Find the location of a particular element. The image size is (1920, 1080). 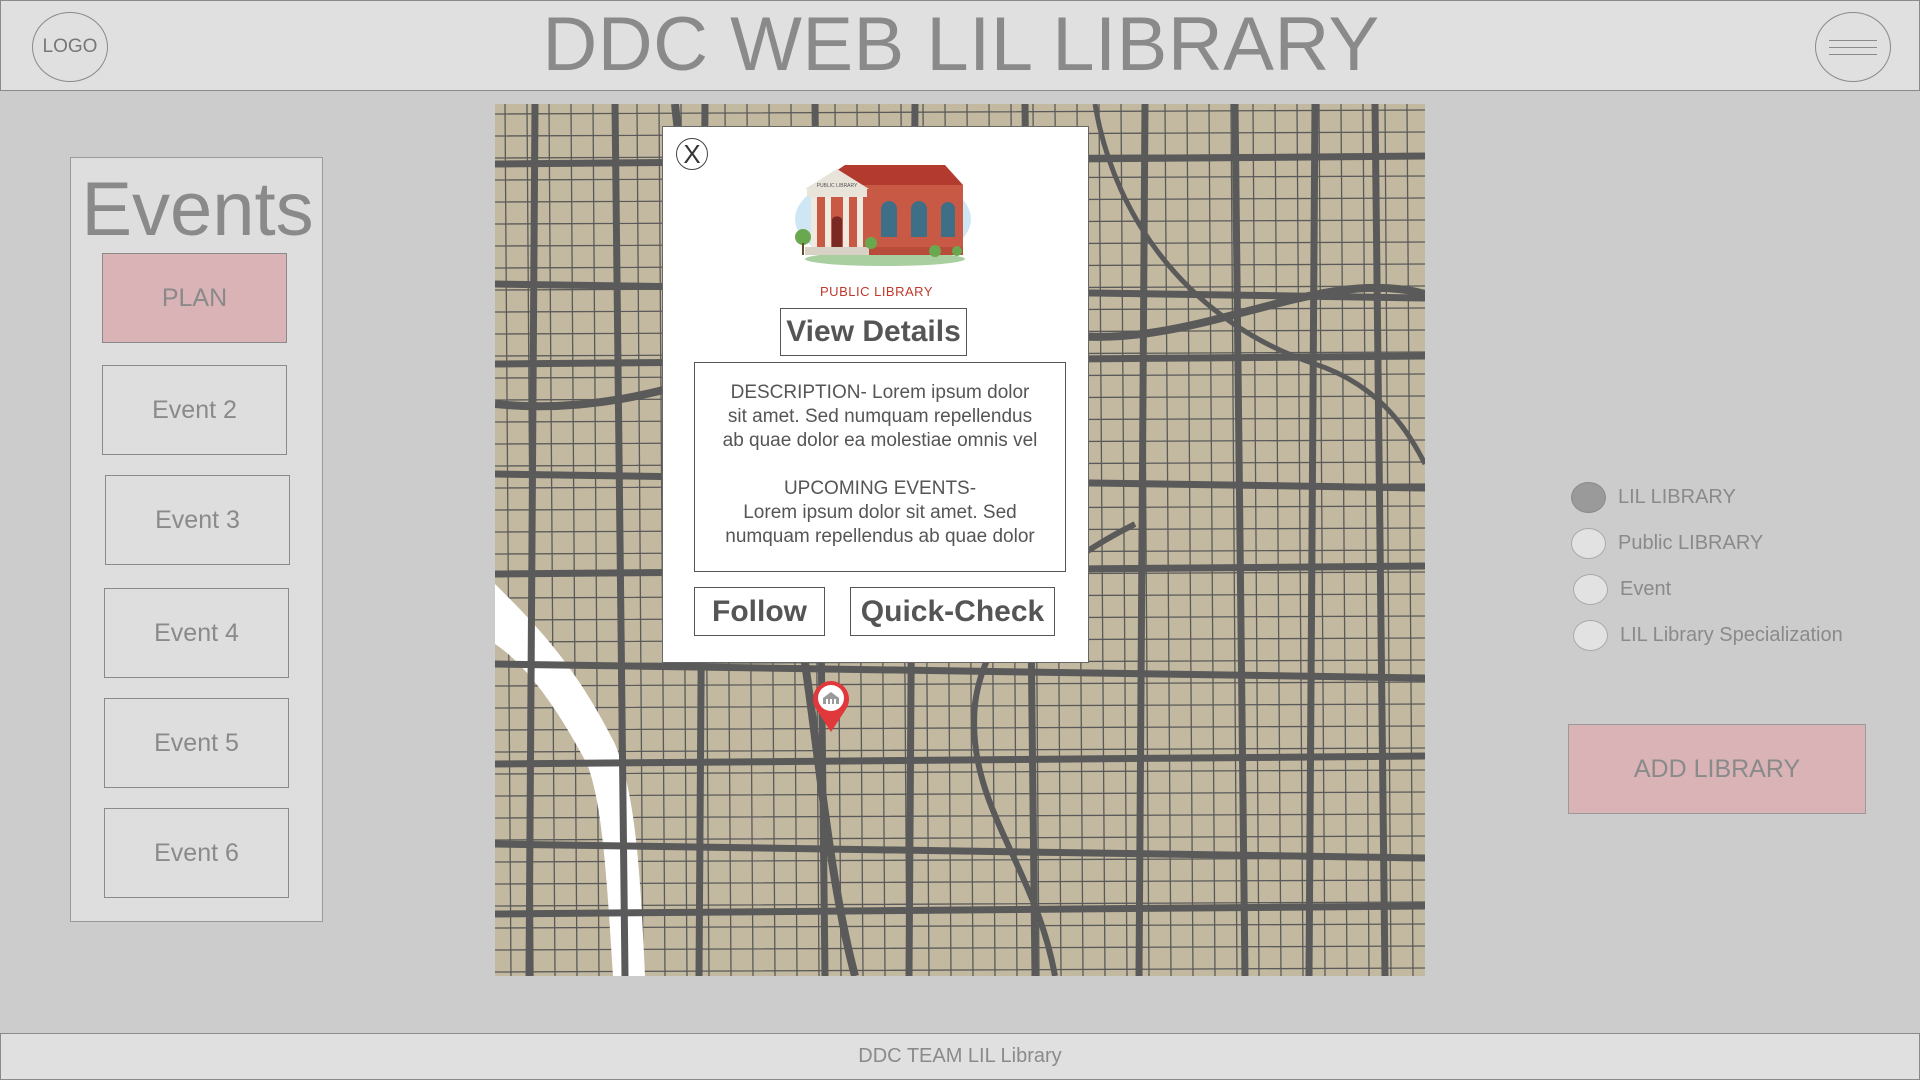

footer-text: DDC TEAM LIL Library is located at coordinates (960, 1056).